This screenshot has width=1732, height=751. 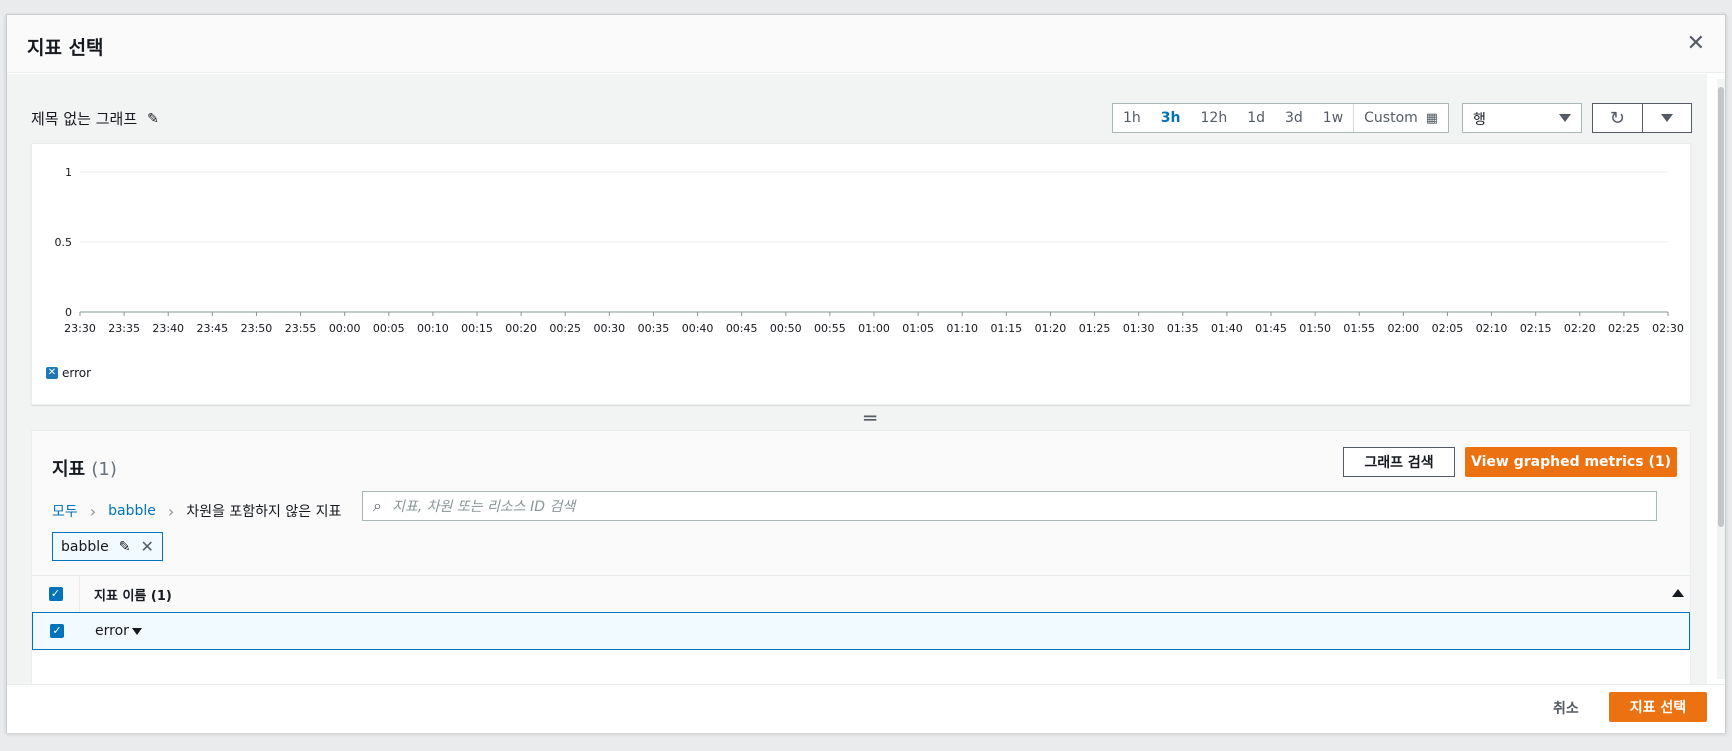 What do you see at coordinates (1696, 44) in the screenshot?
I see `close-icon: ✕` at bounding box center [1696, 44].